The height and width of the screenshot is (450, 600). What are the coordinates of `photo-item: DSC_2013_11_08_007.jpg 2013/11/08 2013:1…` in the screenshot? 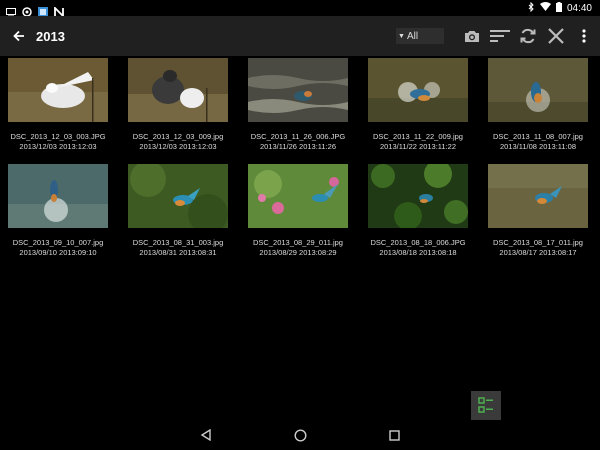 It's located at (538, 105).